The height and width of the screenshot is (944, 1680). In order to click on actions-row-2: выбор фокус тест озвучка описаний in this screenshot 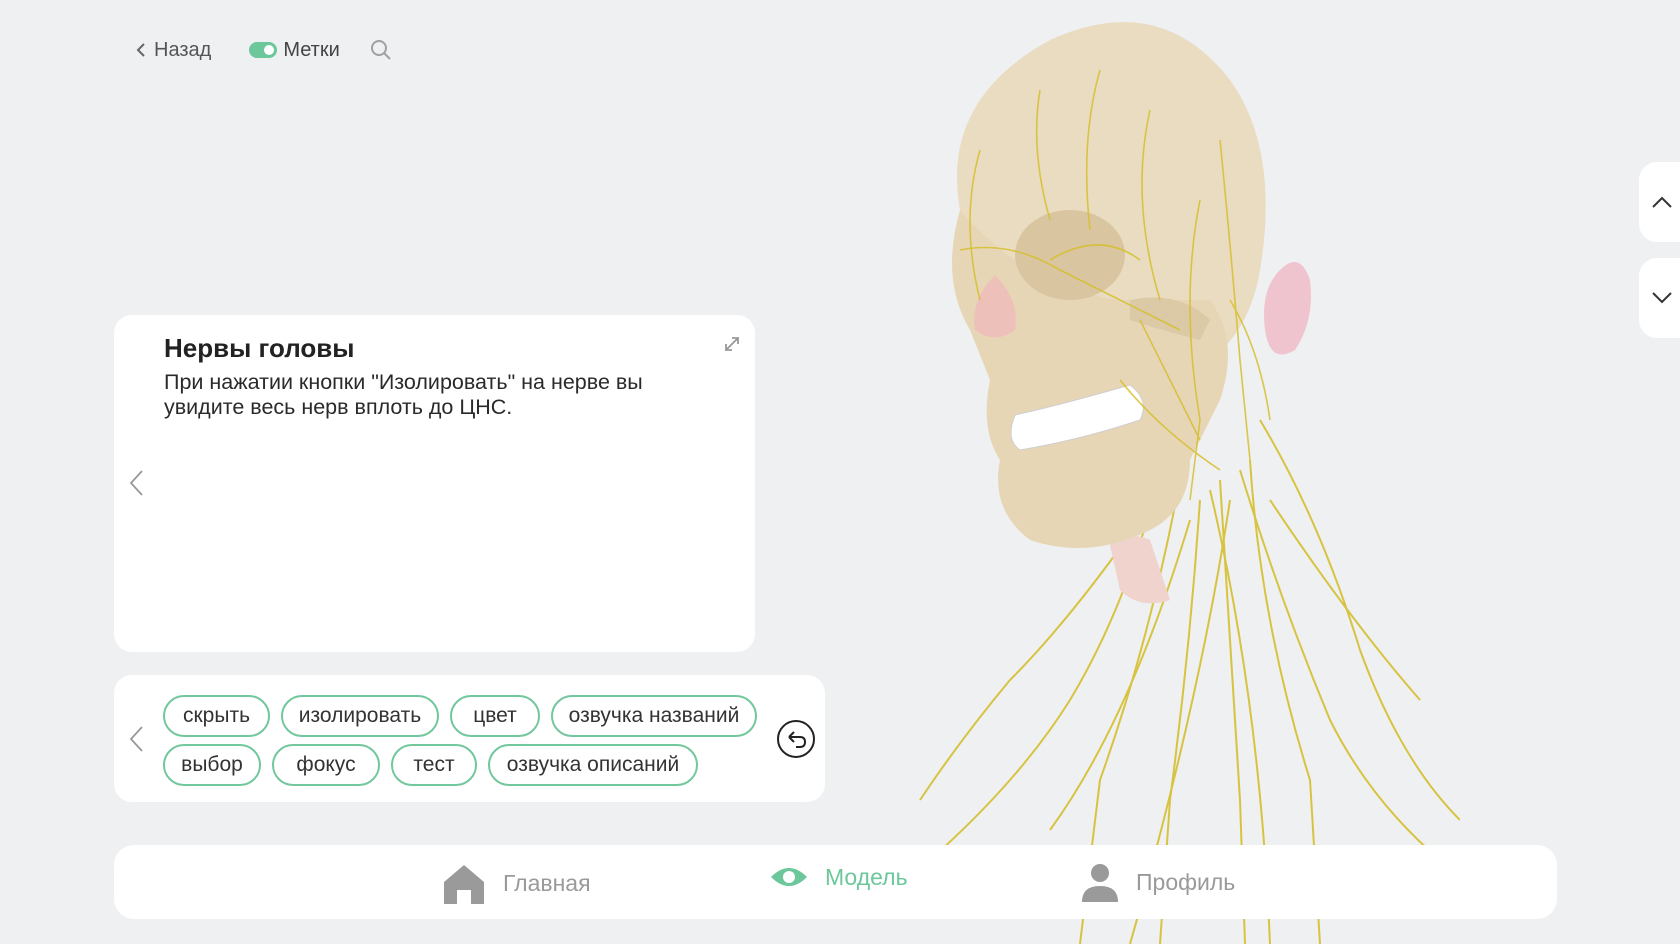, I will do `click(436, 765)`.